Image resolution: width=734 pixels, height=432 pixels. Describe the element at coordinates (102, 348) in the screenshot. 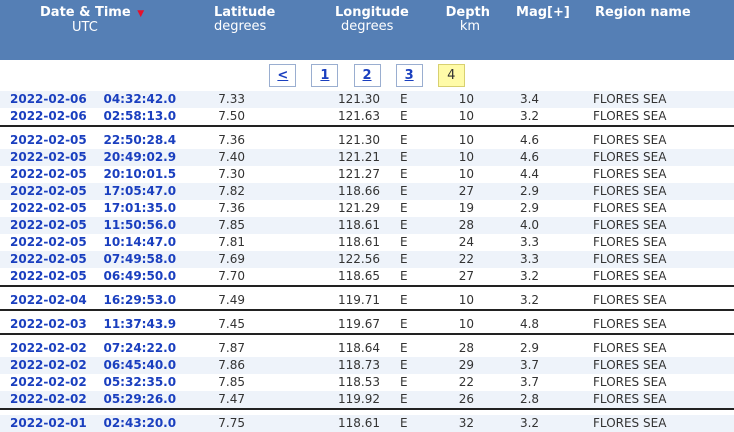

I see `event-datetime-link: 2022-02-02 07:24:22.0` at that location.